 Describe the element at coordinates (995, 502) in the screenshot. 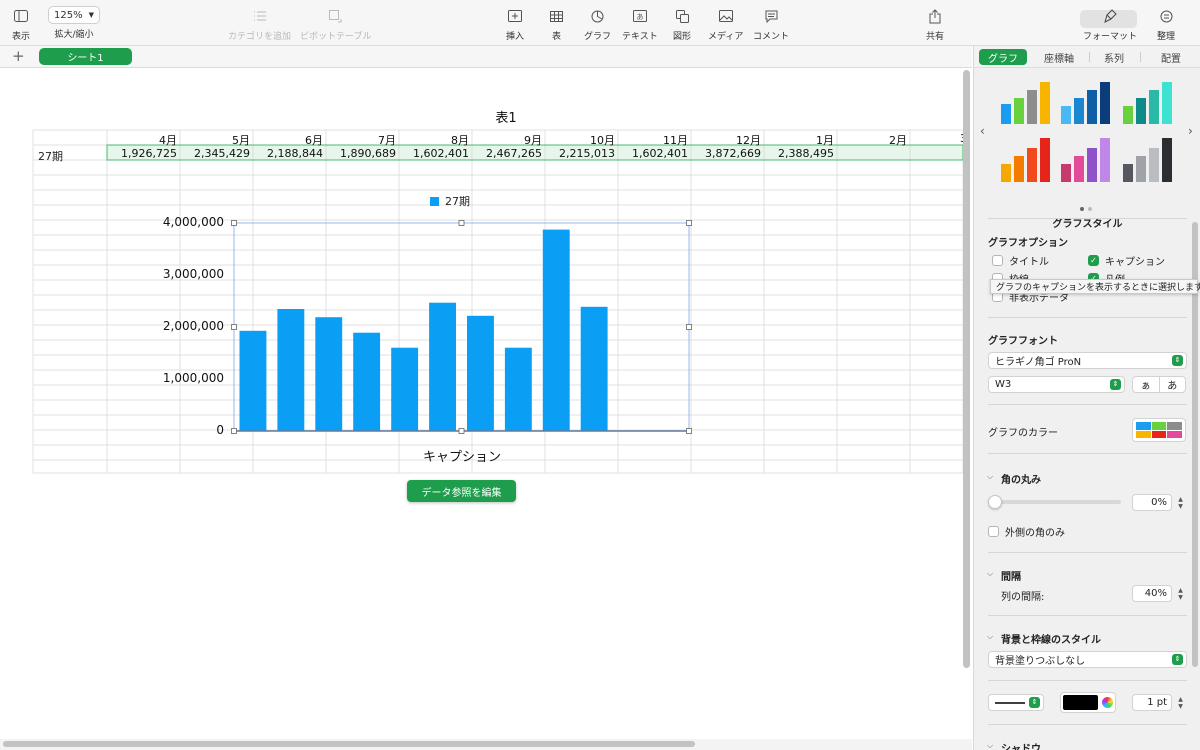

I see `slider-knob` at that location.